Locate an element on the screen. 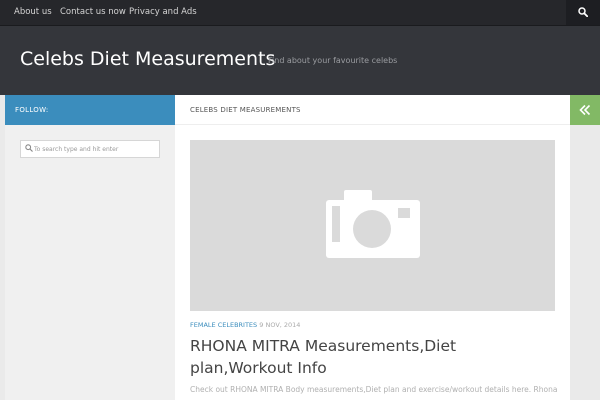  top-navigation: About us Contact us now Privacy and Ads is located at coordinates (300, 12).